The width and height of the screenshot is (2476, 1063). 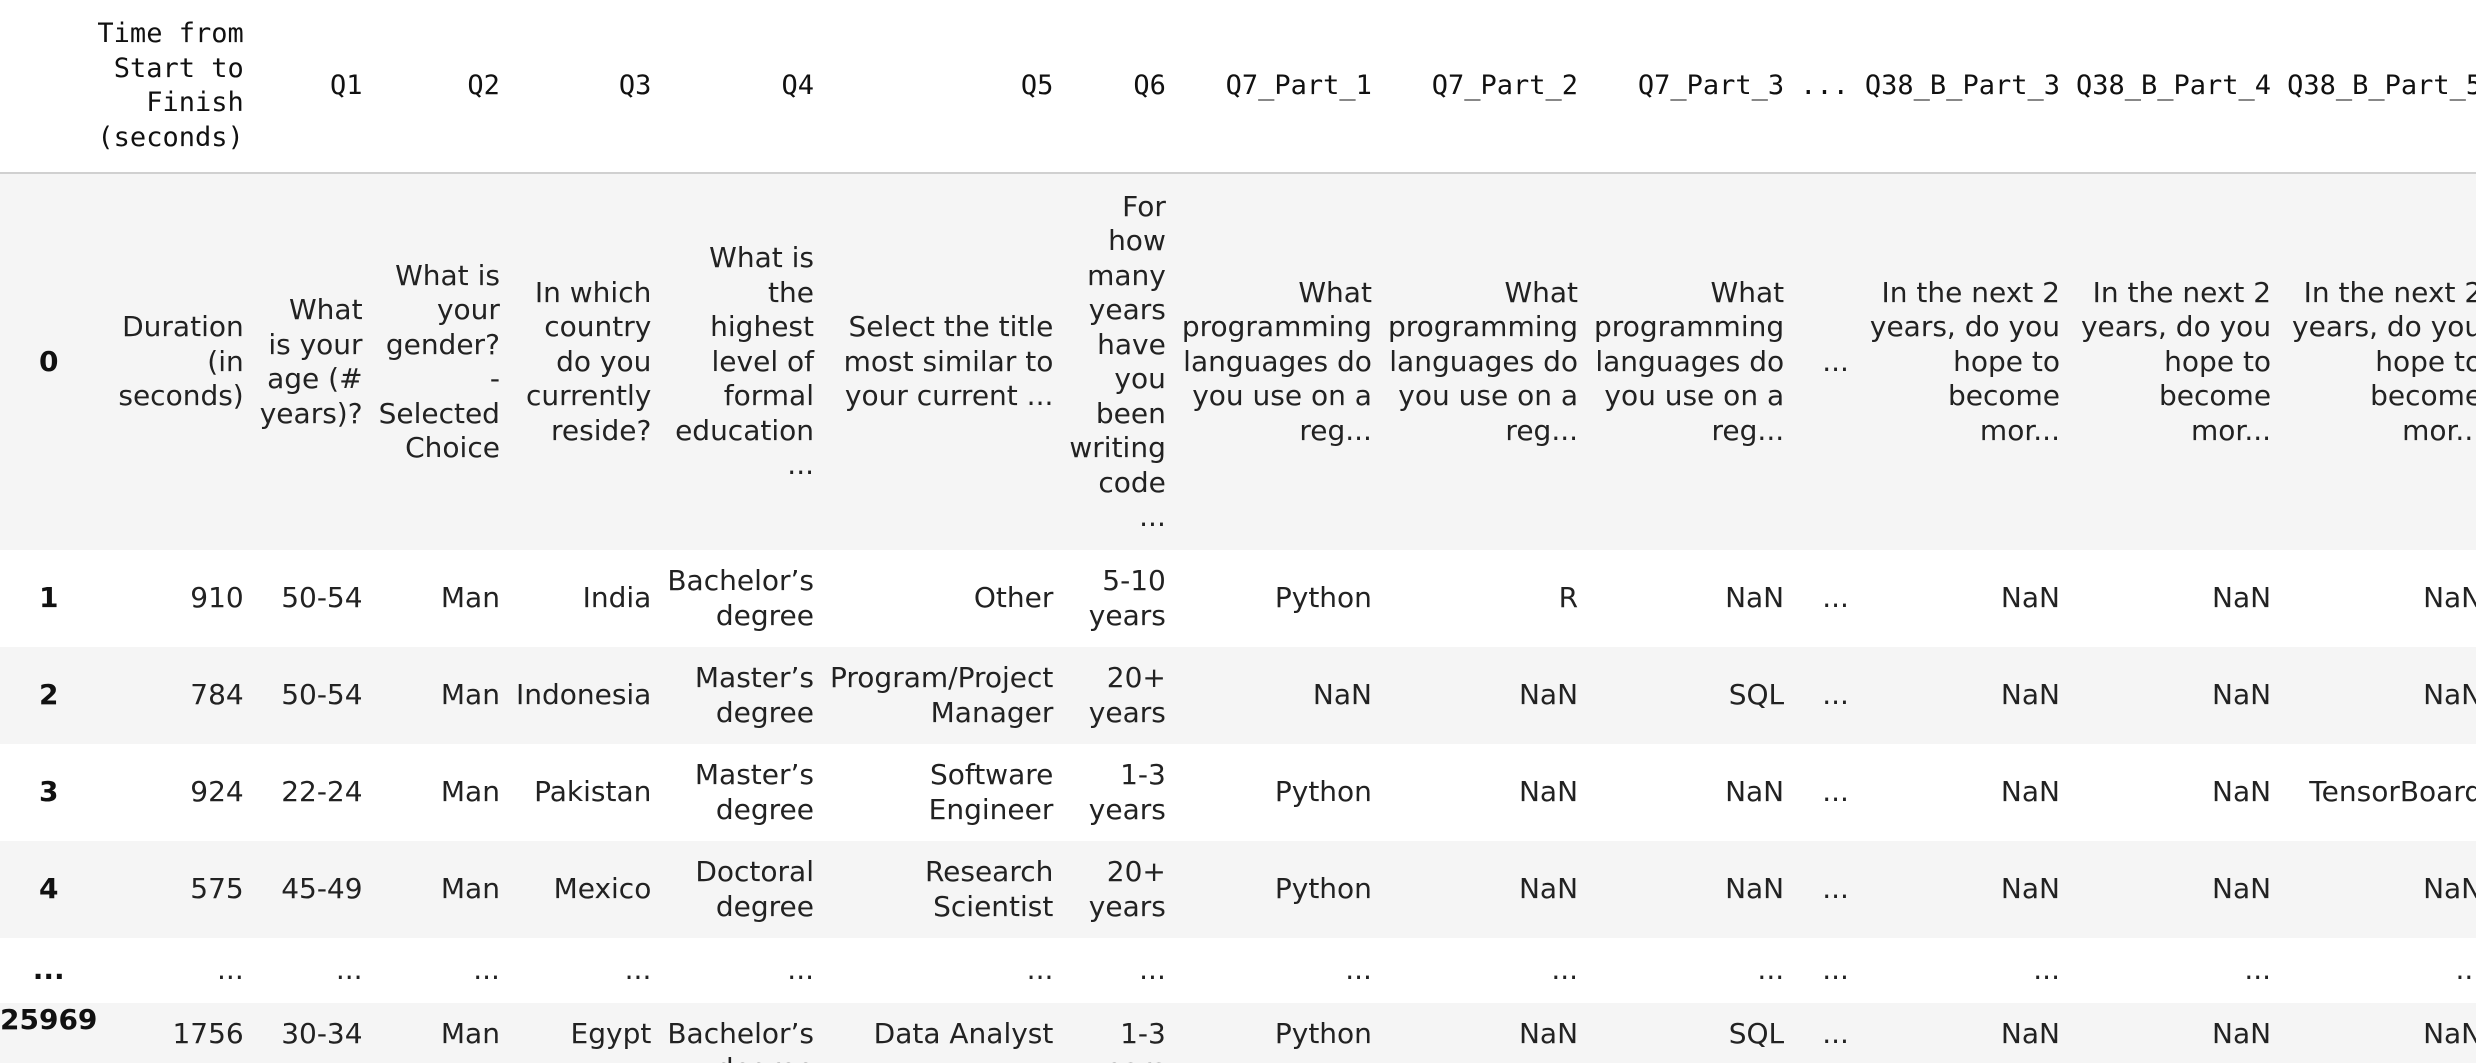 I want to click on column-header-c11: Q38_B_Part_3, so click(x=1970, y=87).